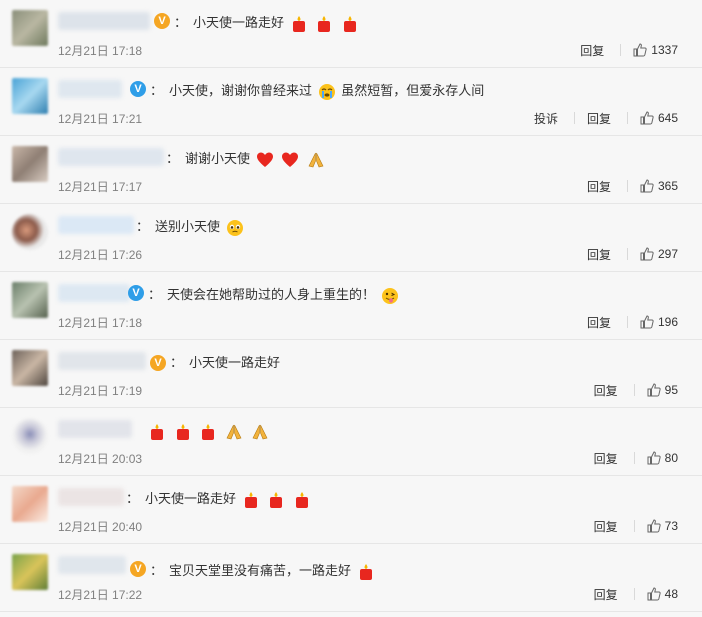 This screenshot has height=617, width=702. What do you see at coordinates (188, 226) in the screenshot?
I see `comment-body: 送别小天使` at bounding box center [188, 226].